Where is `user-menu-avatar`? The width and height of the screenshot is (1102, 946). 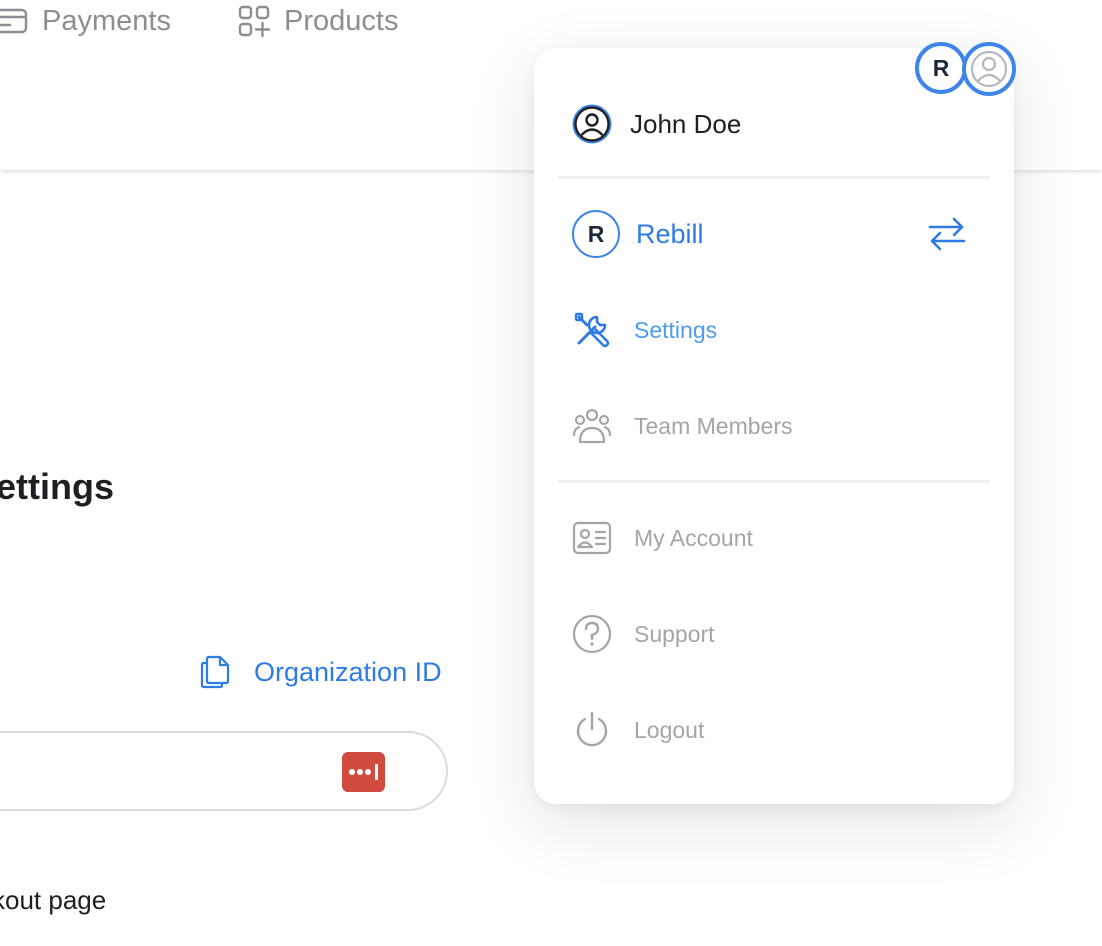 user-menu-avatar is located at coordinates (989, 69).